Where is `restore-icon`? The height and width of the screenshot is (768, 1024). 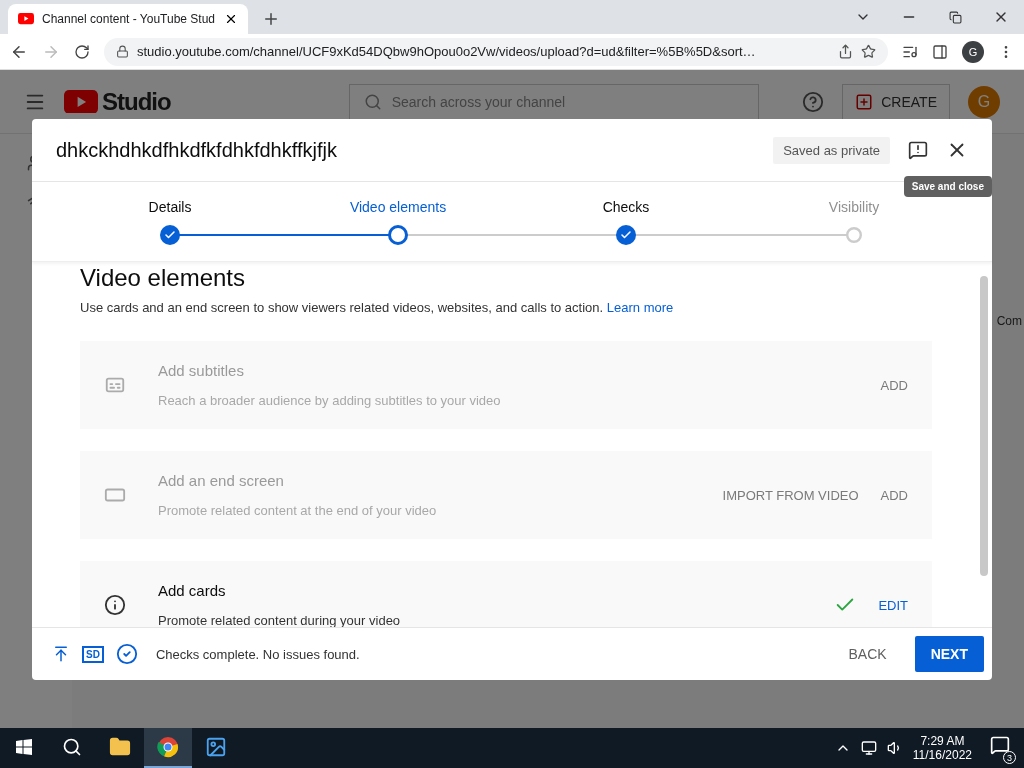 restore-icon is located at coordinates (955, 17).